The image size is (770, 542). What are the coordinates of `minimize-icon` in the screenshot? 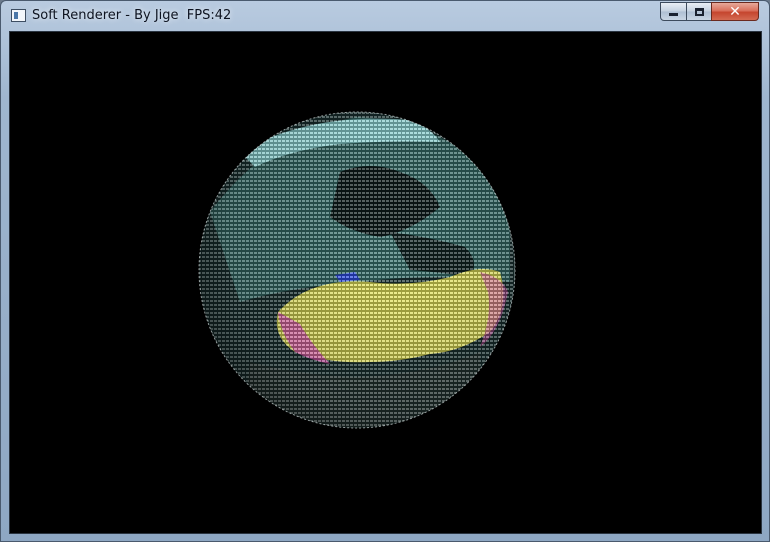 It's located at (673, 14).